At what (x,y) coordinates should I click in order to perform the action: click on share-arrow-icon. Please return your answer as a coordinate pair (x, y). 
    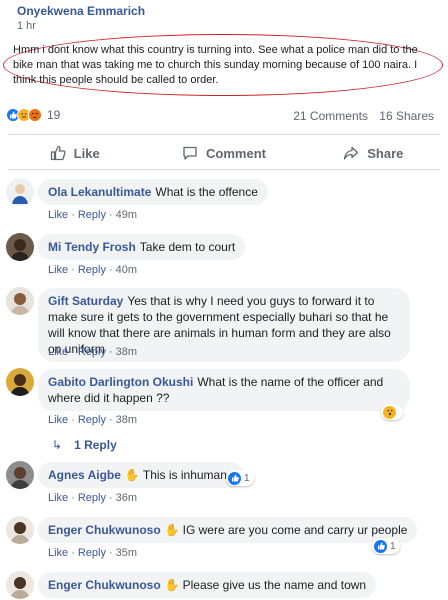
    Looking at the image, I should click on (351, 153).